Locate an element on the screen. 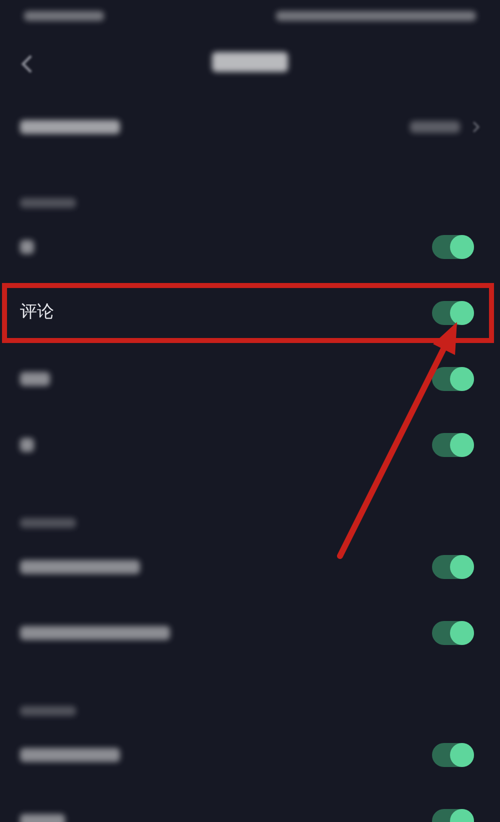 The image size is (500, 822). blurred-value is located at coordinates (435, 126).